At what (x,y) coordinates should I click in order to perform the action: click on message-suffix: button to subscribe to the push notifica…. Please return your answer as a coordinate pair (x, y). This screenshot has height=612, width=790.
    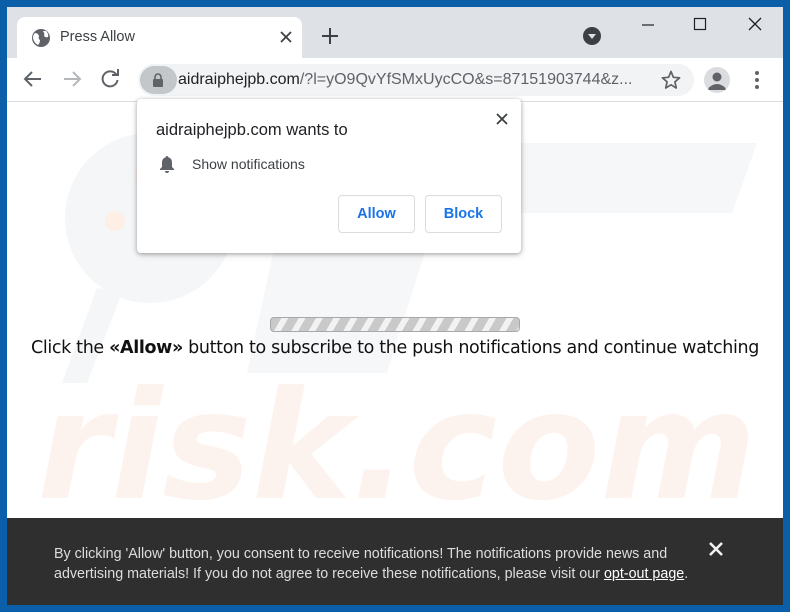
    Looking at the image, I should click on (470, 348).